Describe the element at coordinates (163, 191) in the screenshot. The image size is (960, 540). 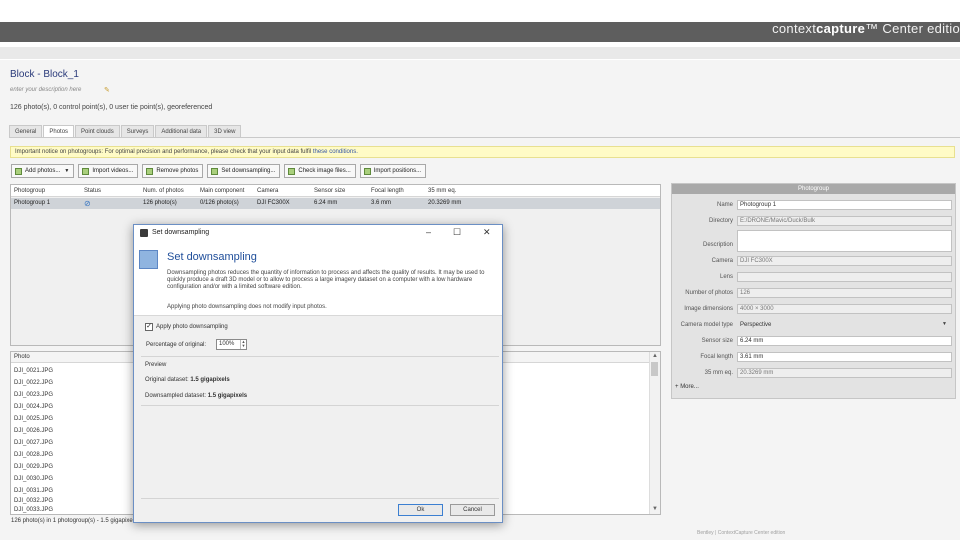
I see `column-header: Num. of photos` at that location.